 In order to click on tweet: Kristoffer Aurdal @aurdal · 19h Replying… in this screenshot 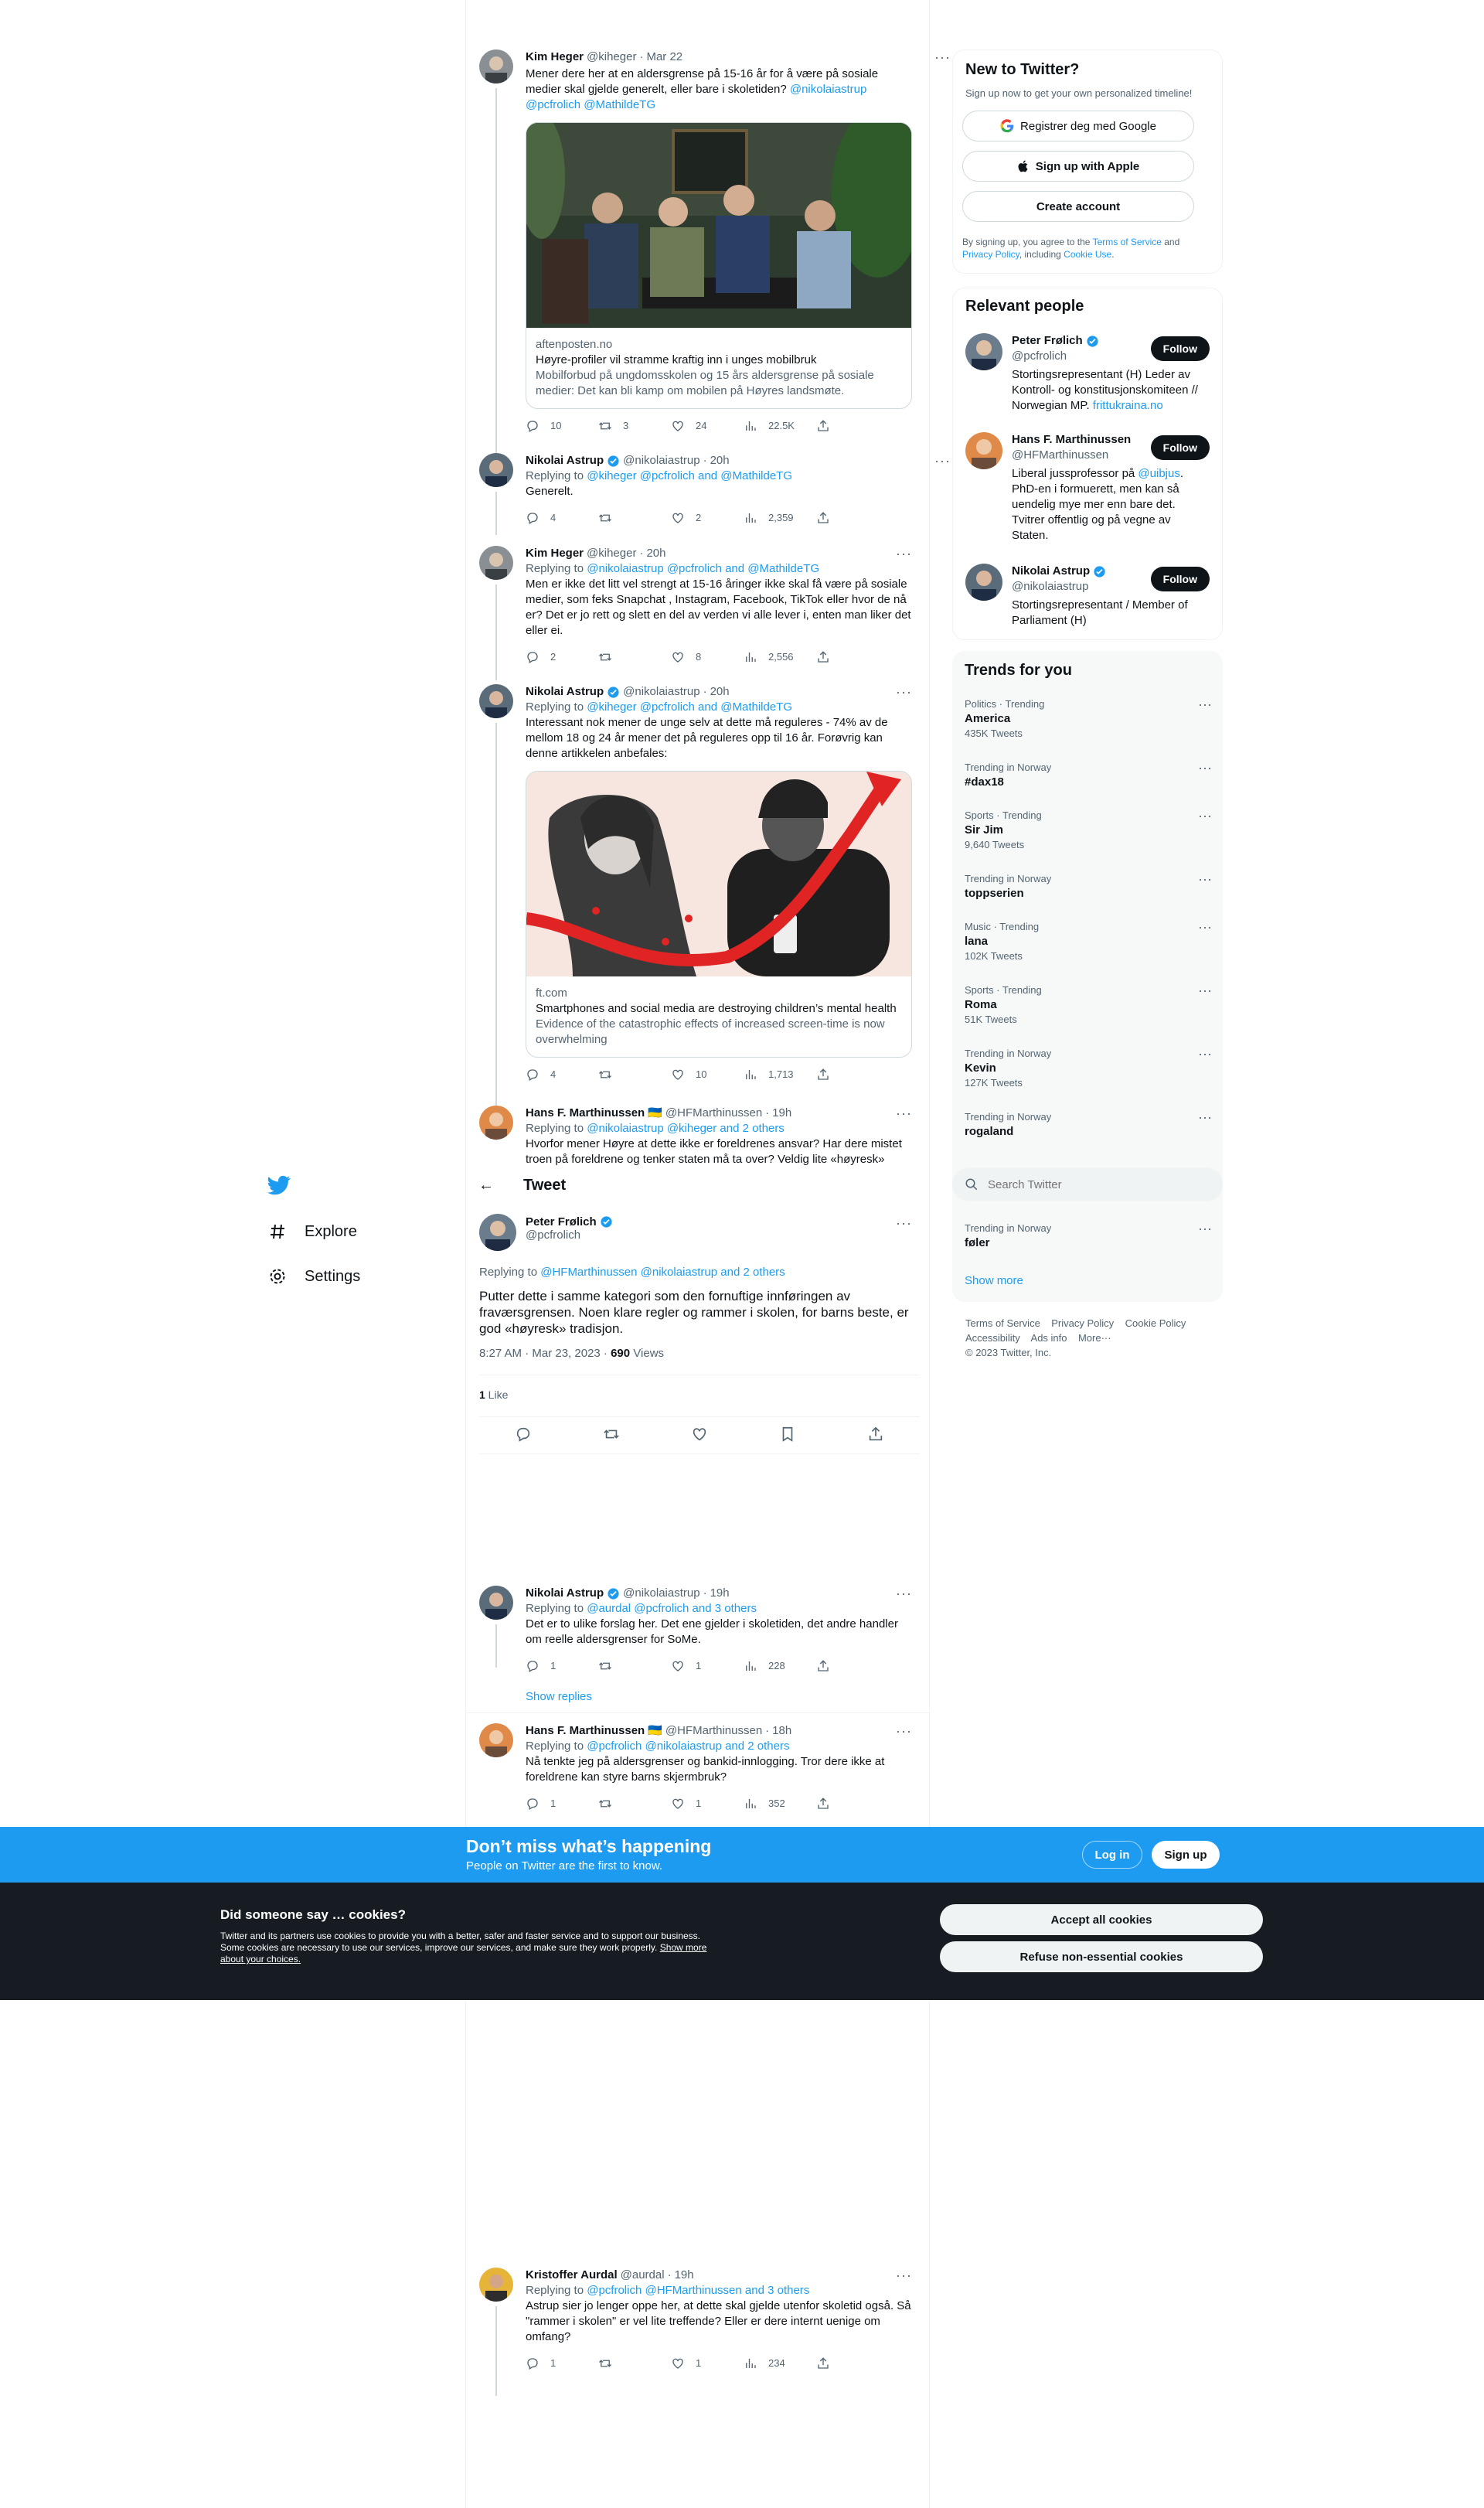, I will do `click(699, 2332)`.